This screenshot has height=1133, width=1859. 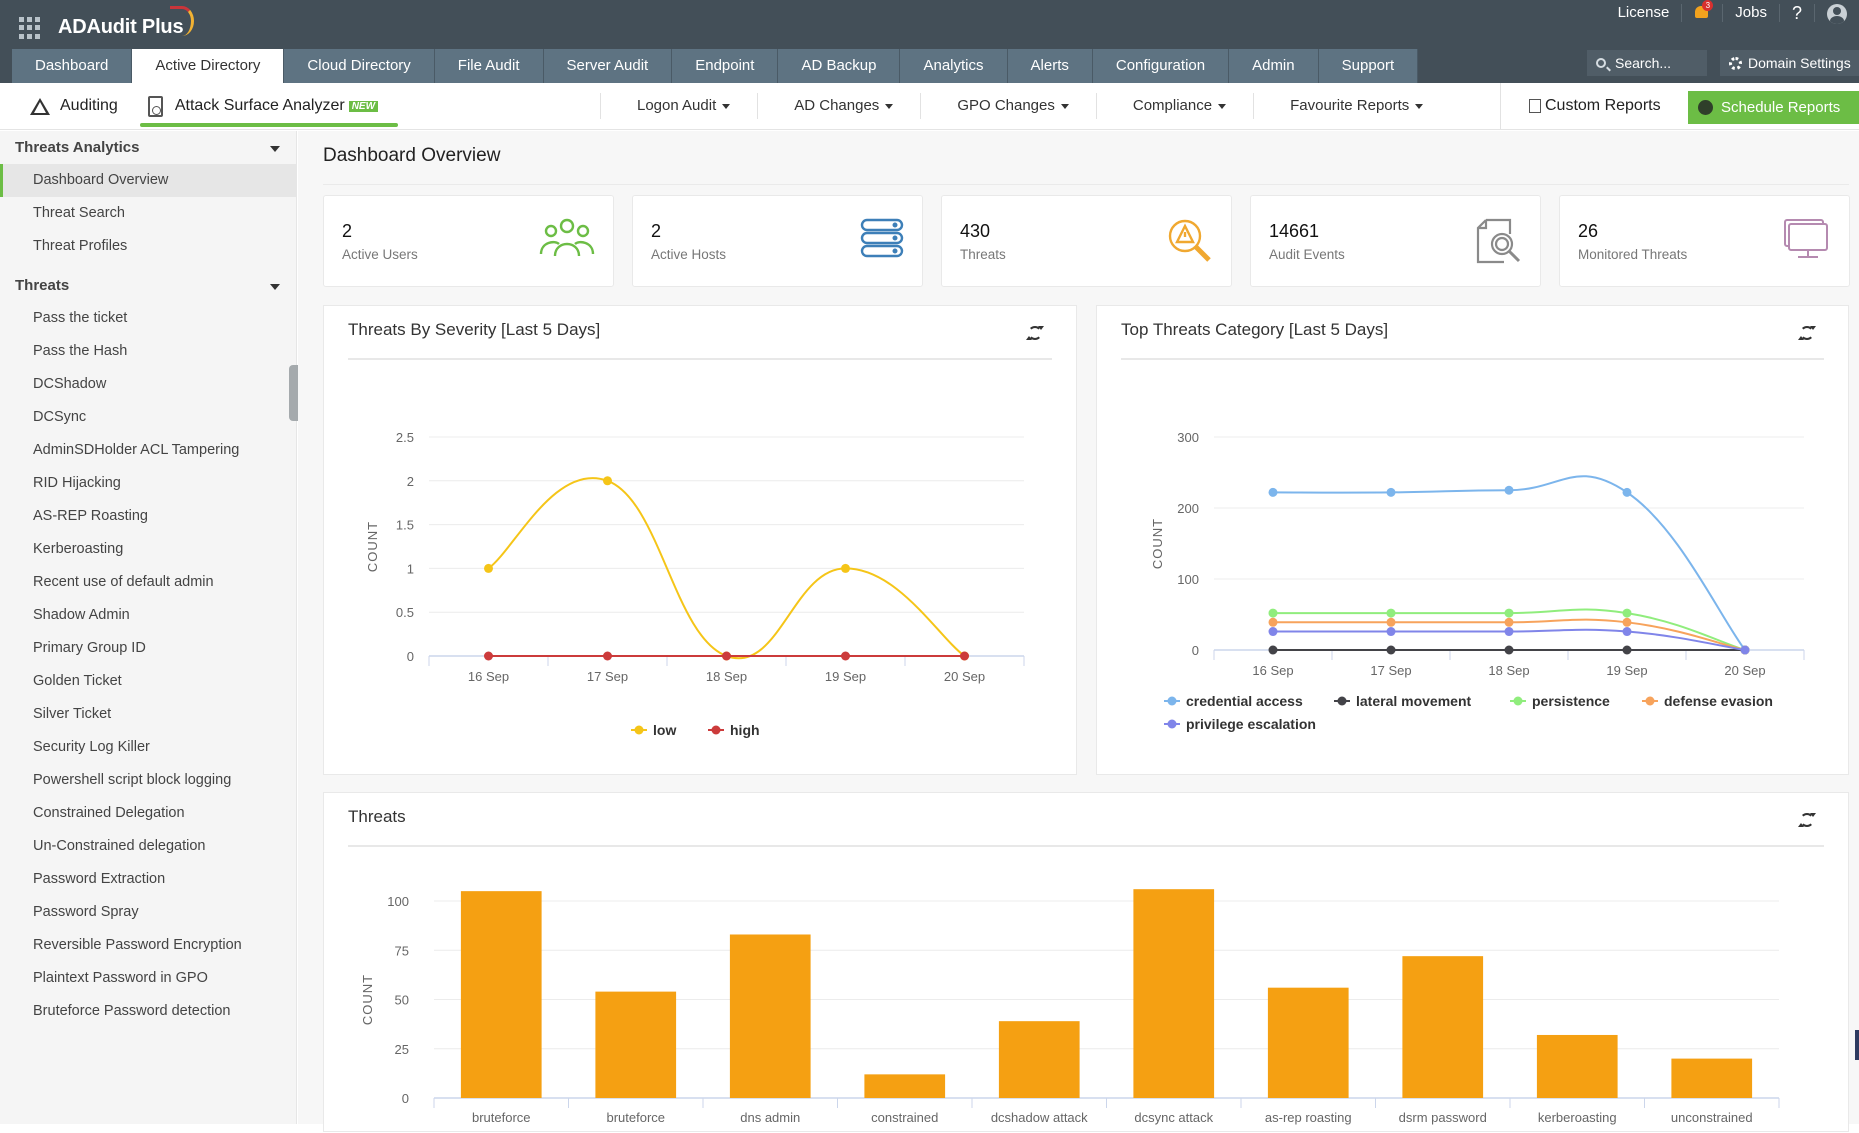 I want to click on y-tick-label: 25, so click(x=402, y=1049).